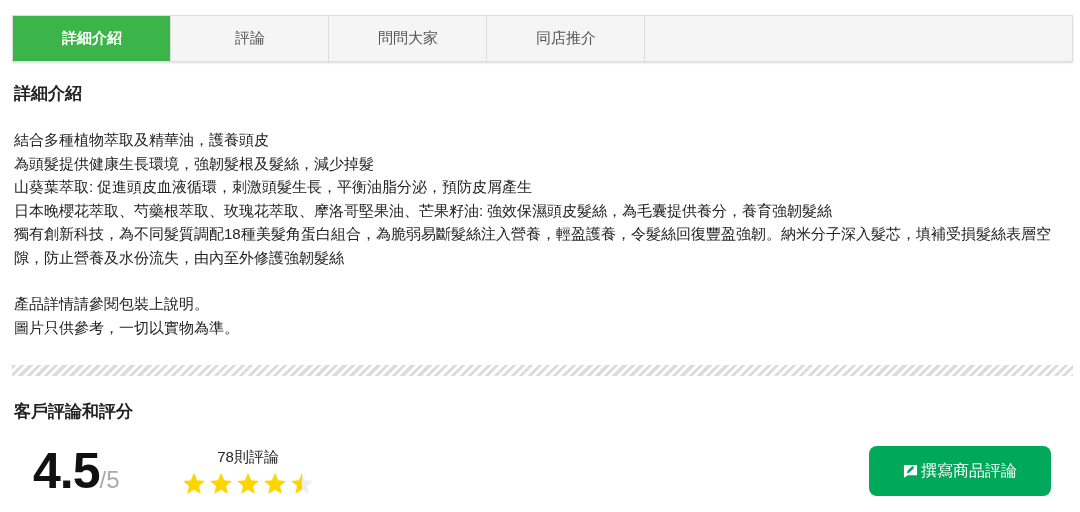 The image size is (1080, 512). What do you see at coordinates (408, 38) in the screenshot?
I see `tab: 問問大家` at bounding box center [408, 38].